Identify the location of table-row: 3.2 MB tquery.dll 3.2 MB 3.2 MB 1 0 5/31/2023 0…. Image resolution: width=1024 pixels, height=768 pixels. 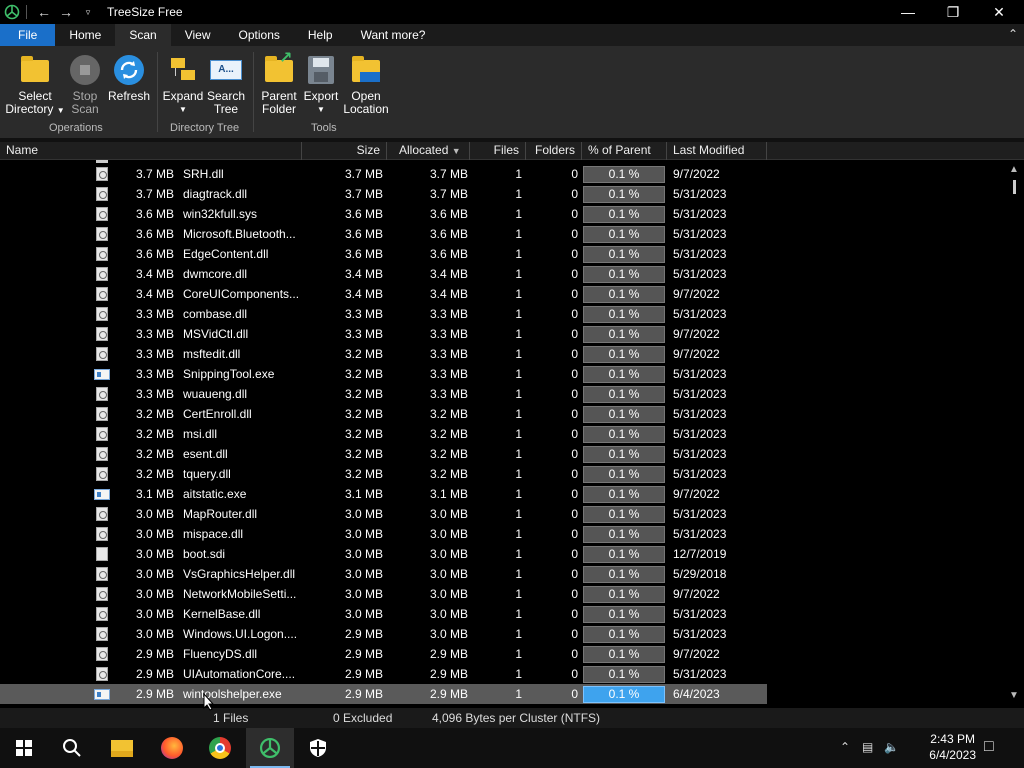
(383, 474).